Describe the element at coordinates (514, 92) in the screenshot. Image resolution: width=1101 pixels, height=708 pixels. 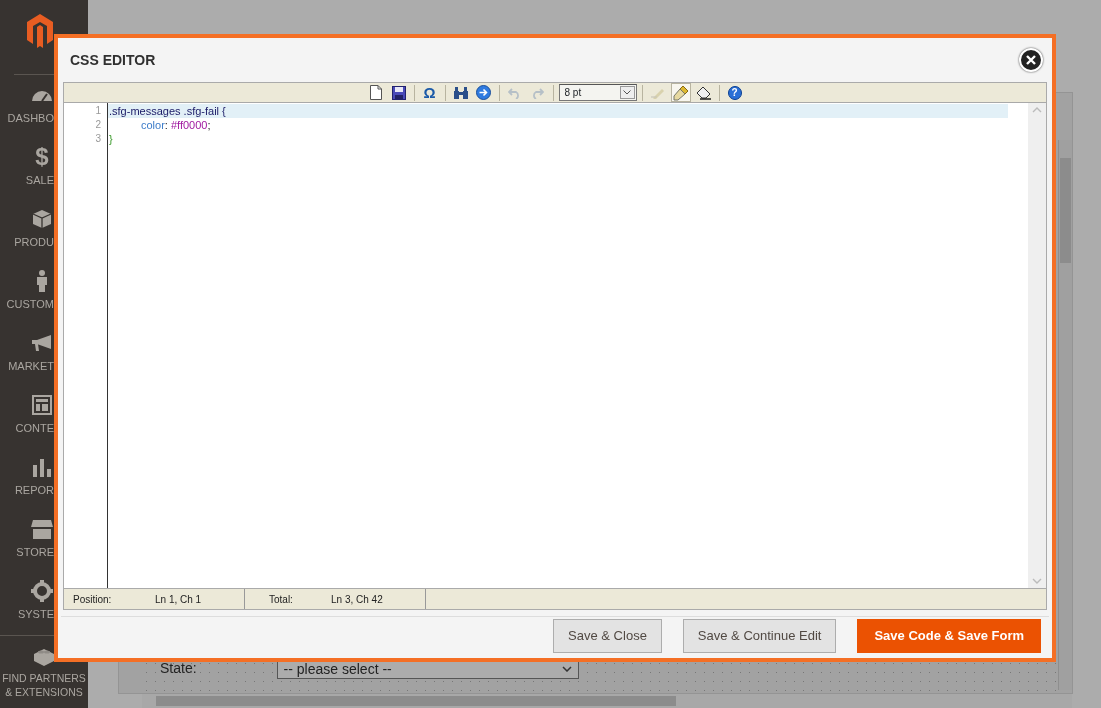
I see `undo-icon` at that location.